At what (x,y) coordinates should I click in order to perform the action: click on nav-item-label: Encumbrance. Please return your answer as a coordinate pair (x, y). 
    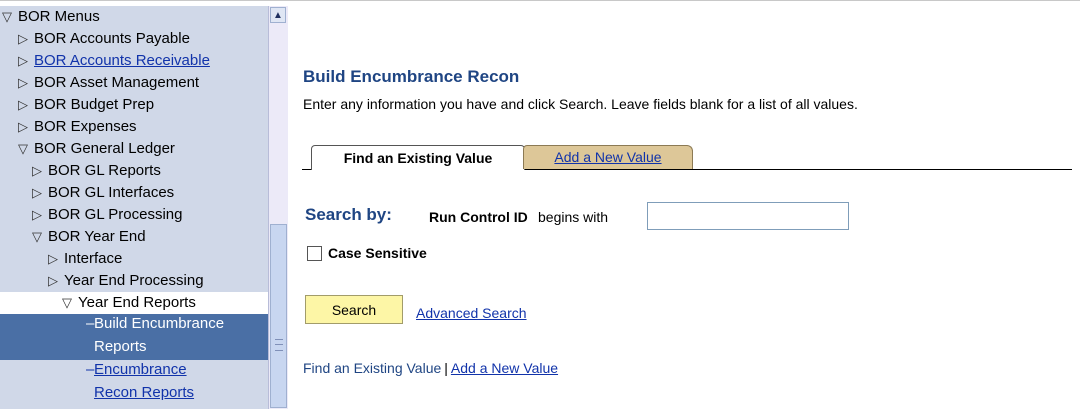
    Looking at the image, I should click on (140, 369).